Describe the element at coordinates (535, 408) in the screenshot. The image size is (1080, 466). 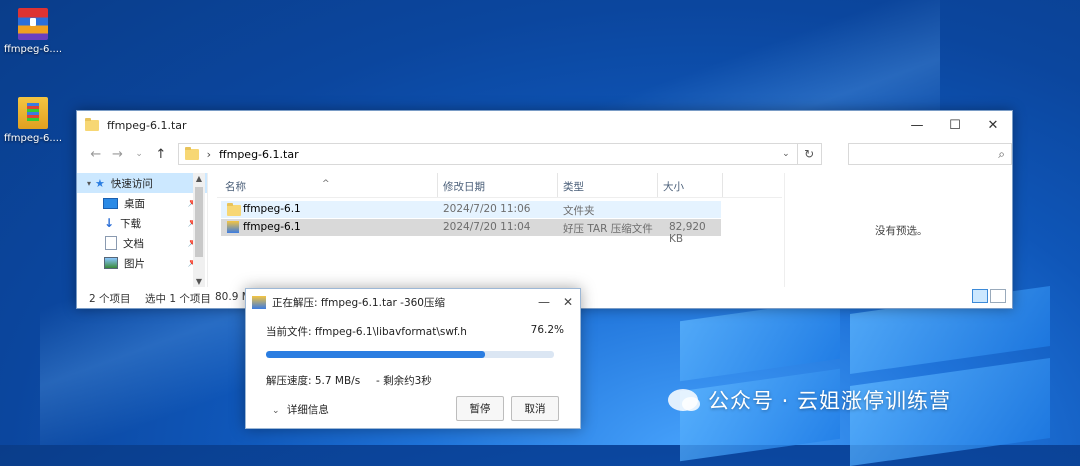
I see `cancel-button: 取消` at that location.